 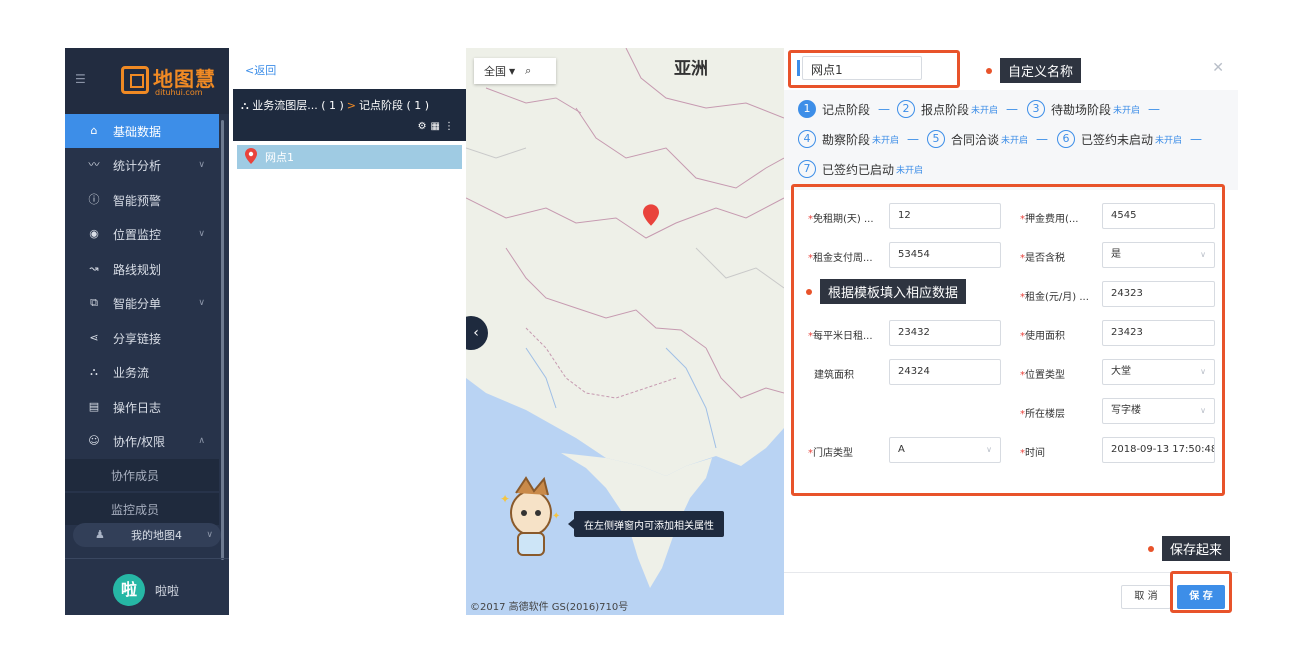 I want to click on nav-item-route-planning: ↝ 路线规划, so click(x=142, y=269).